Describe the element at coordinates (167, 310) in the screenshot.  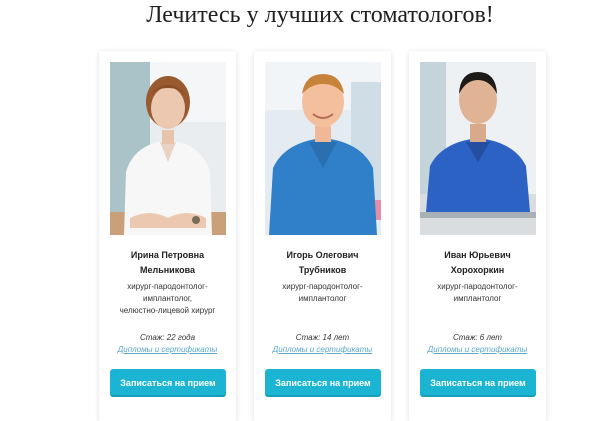
I see `specialty-line: челюстно-лицевой хирург` at that location.